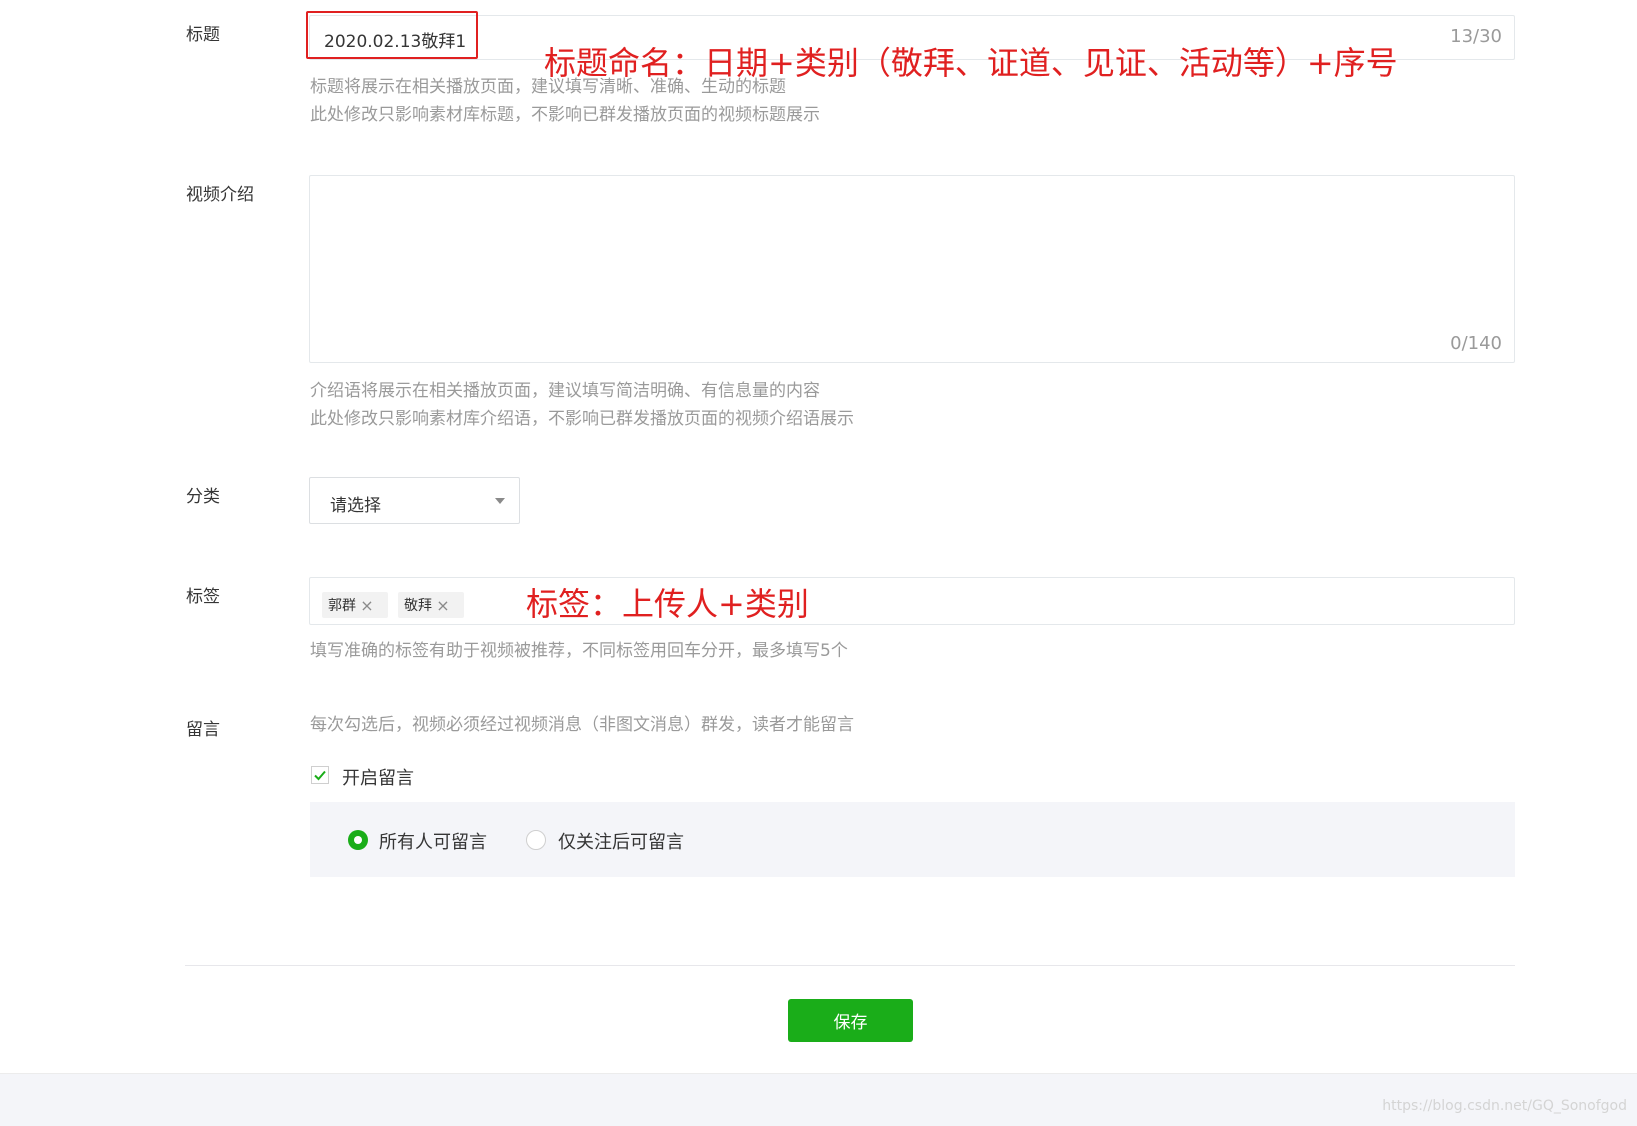 Image resolution: width=1637 pixels, height=1126 pixels. I want to click on comments-note: 每次勾选后，视频必须经过视频消息（非图文消息）群发，读者才能留言, so click(582, 725).